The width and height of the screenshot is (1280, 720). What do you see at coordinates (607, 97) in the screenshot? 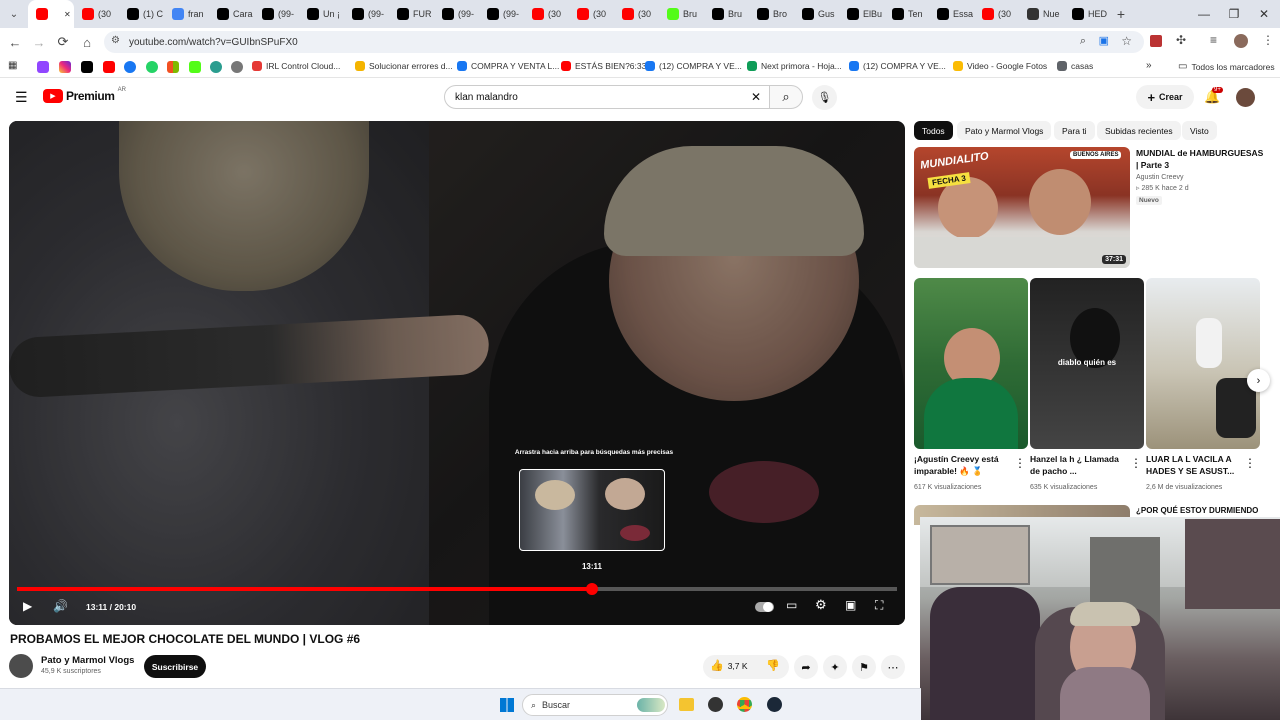
I see `search-input: klan malandro ✕` at bounding box center [607, 97].